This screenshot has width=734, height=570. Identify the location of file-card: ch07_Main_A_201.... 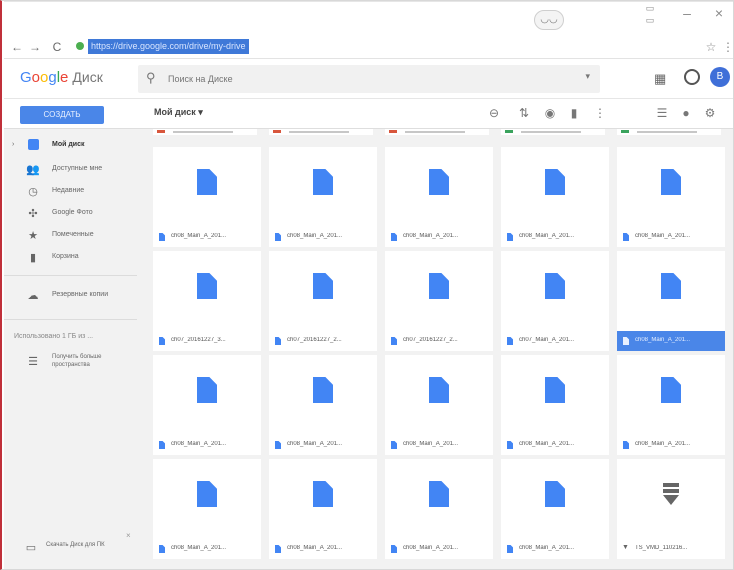
(555, 301).